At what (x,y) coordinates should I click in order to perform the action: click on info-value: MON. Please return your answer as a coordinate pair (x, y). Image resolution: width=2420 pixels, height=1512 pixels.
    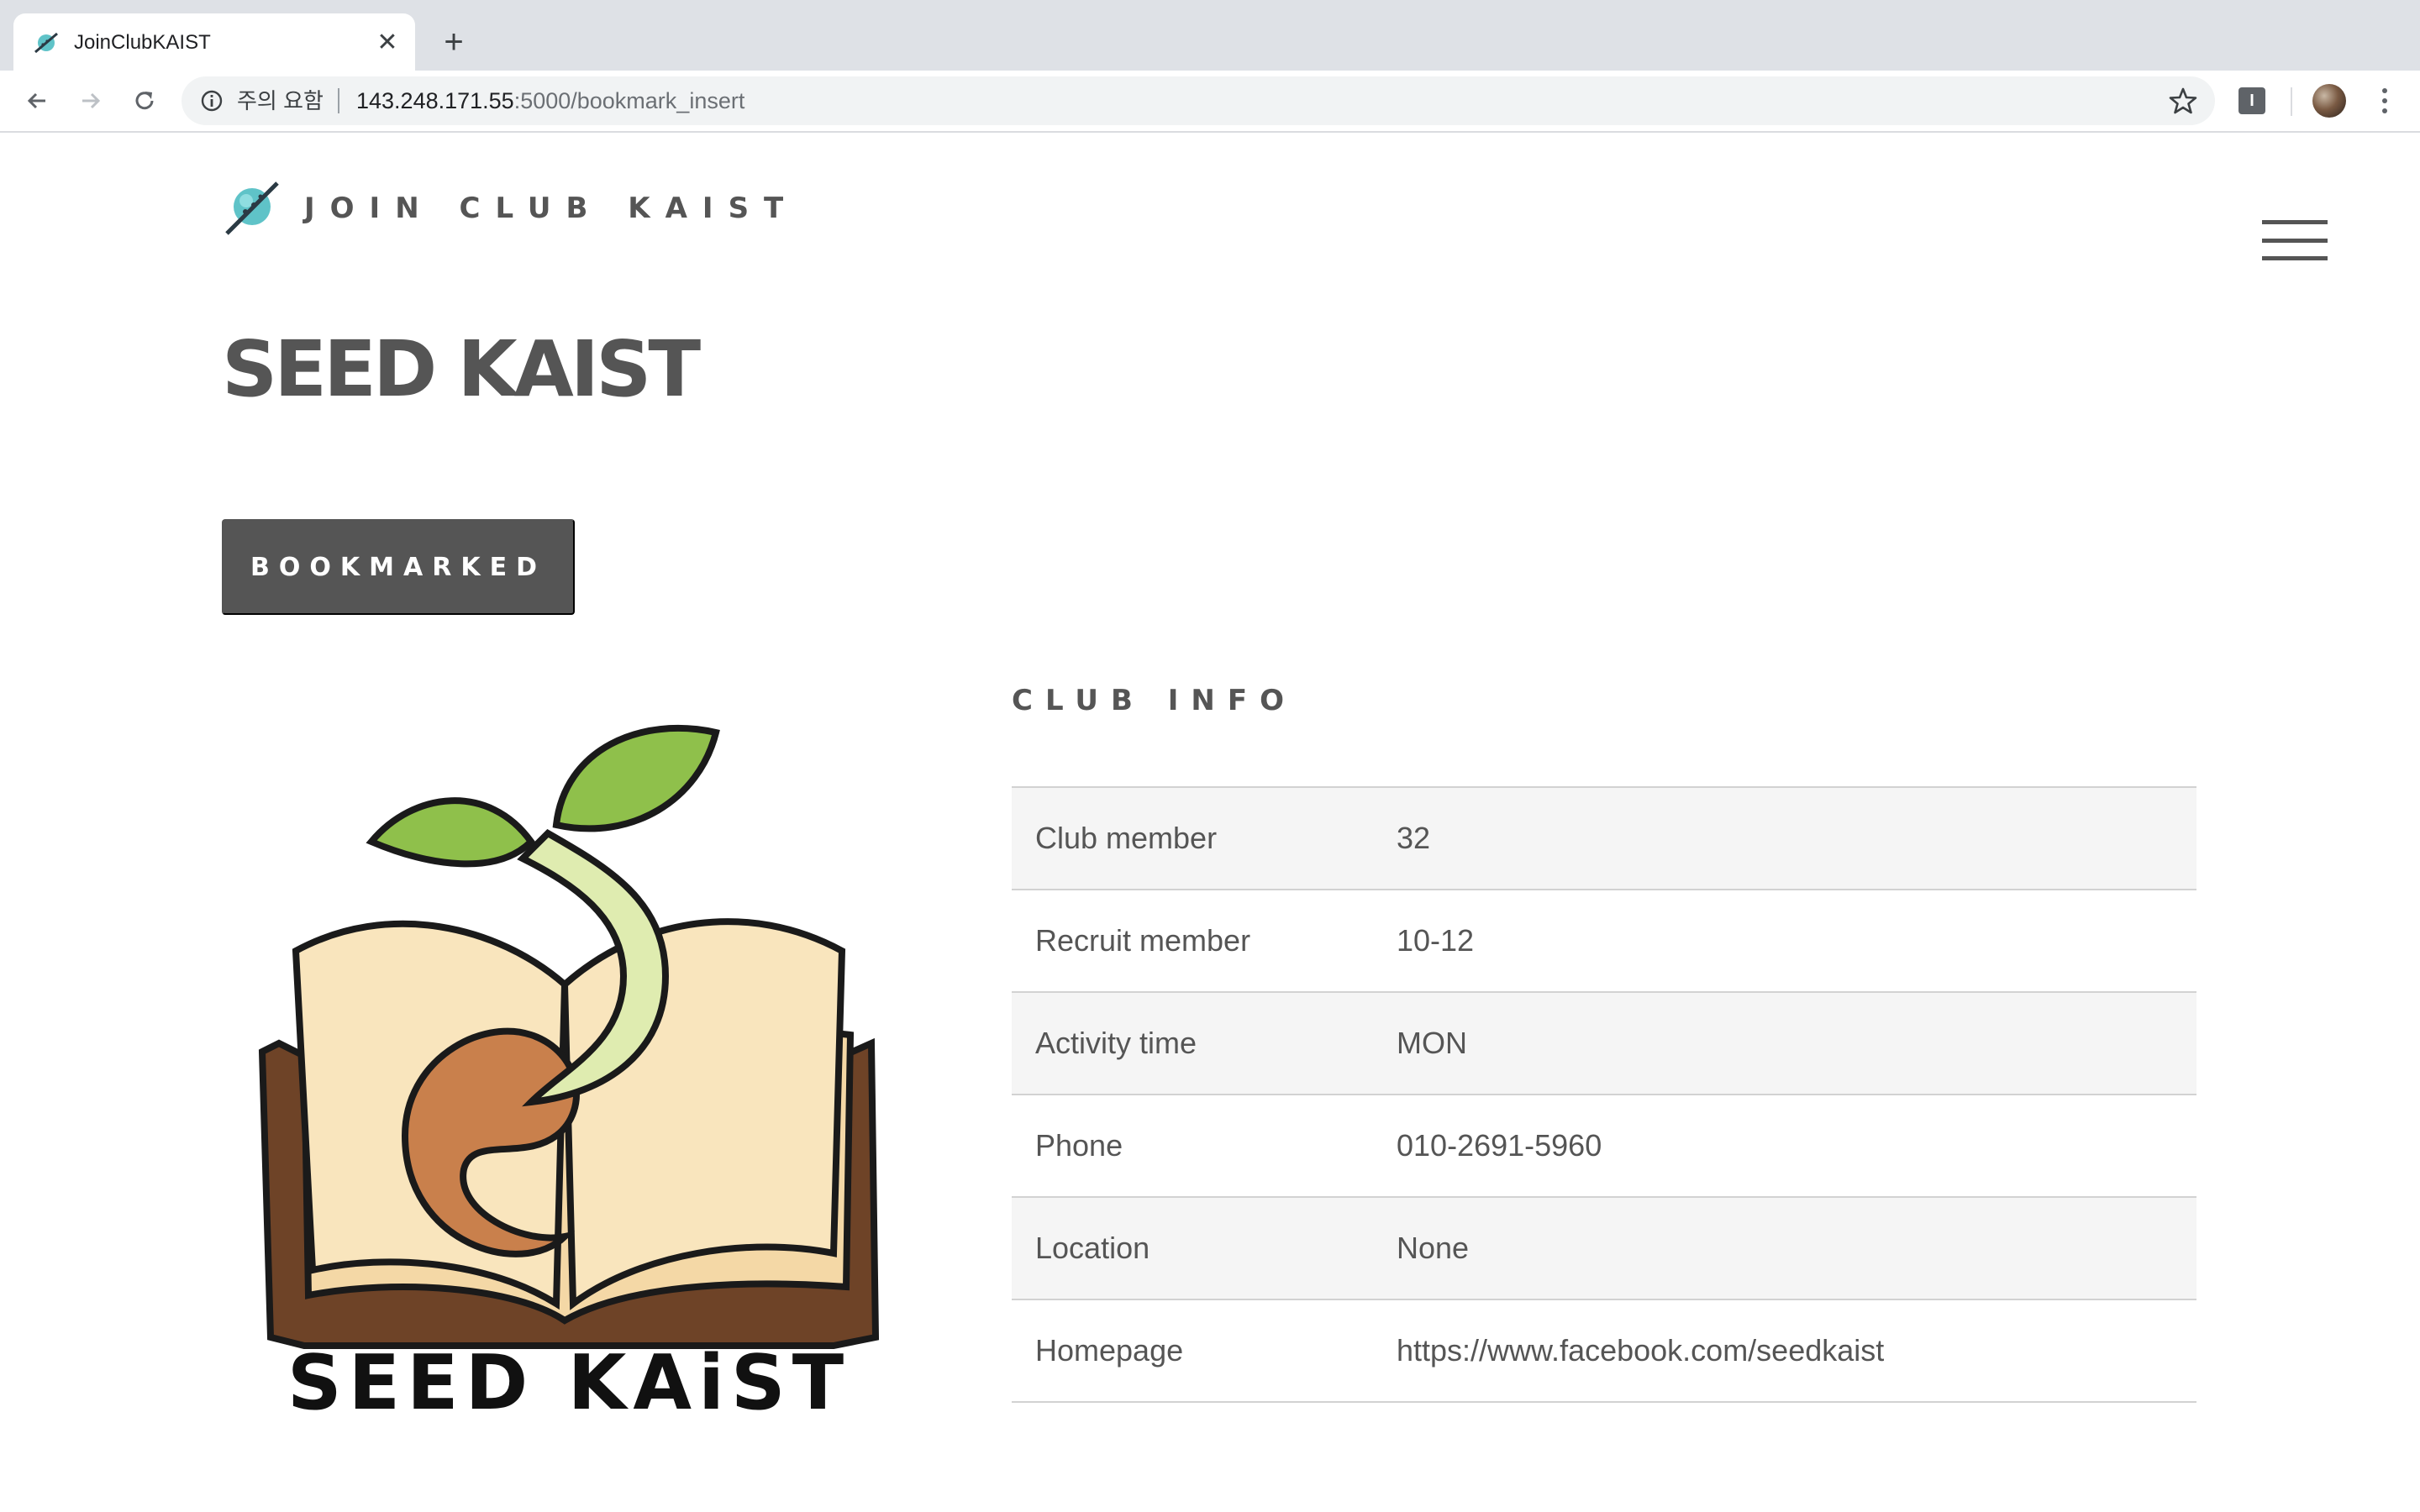
    Looking at the image, I should click on (1432, 1043).